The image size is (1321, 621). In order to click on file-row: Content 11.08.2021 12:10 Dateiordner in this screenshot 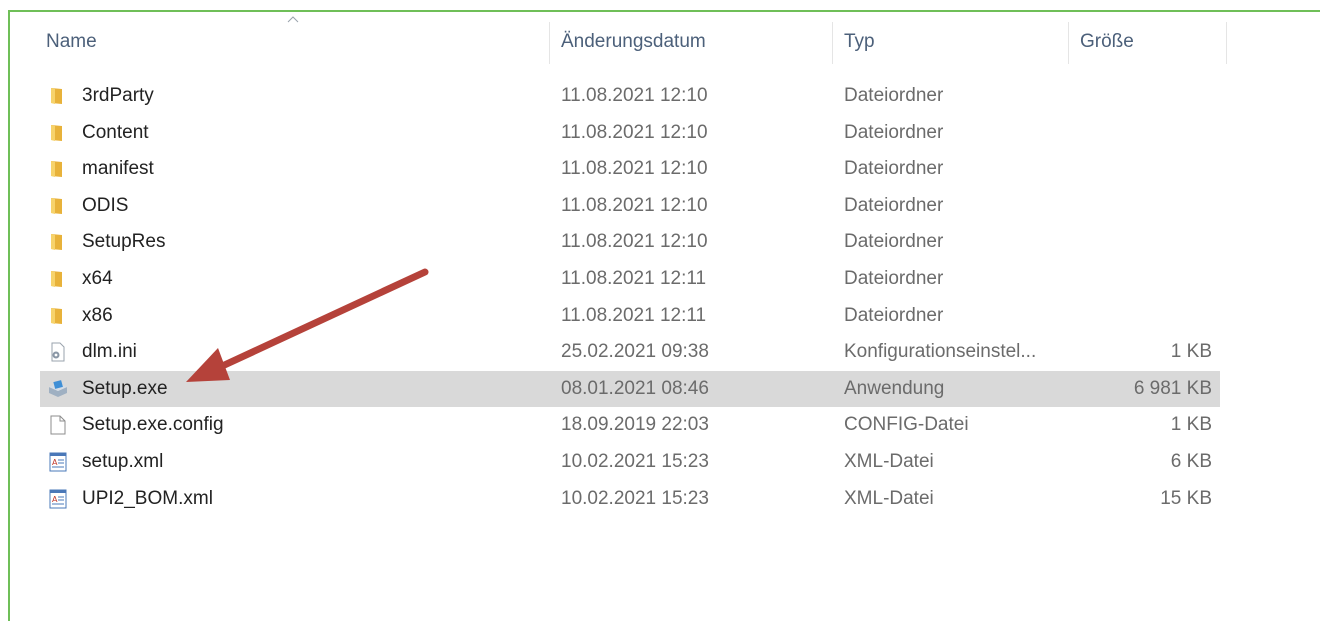, I will do `click(630, 133)`.